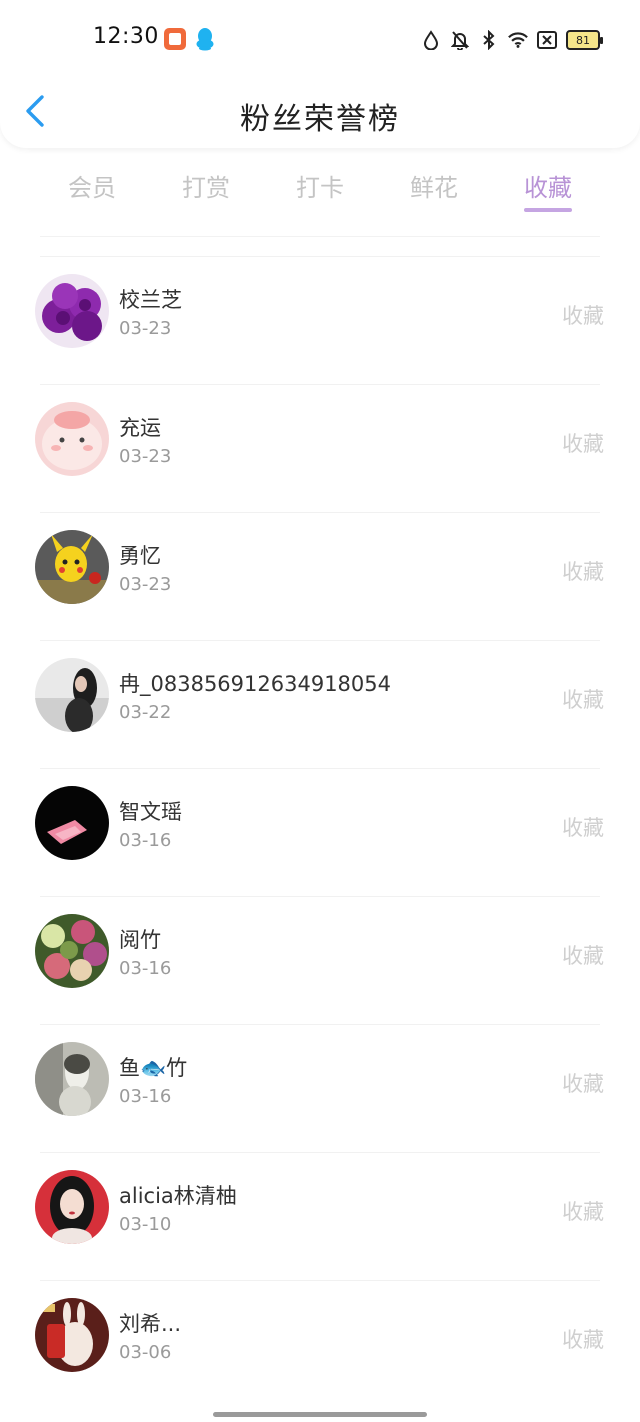 Image resolution: width=640 pixels, height=1422 pixels. I want to click on header-card: 12:30 81 粉丝荣誉榜, so click(320, 74).